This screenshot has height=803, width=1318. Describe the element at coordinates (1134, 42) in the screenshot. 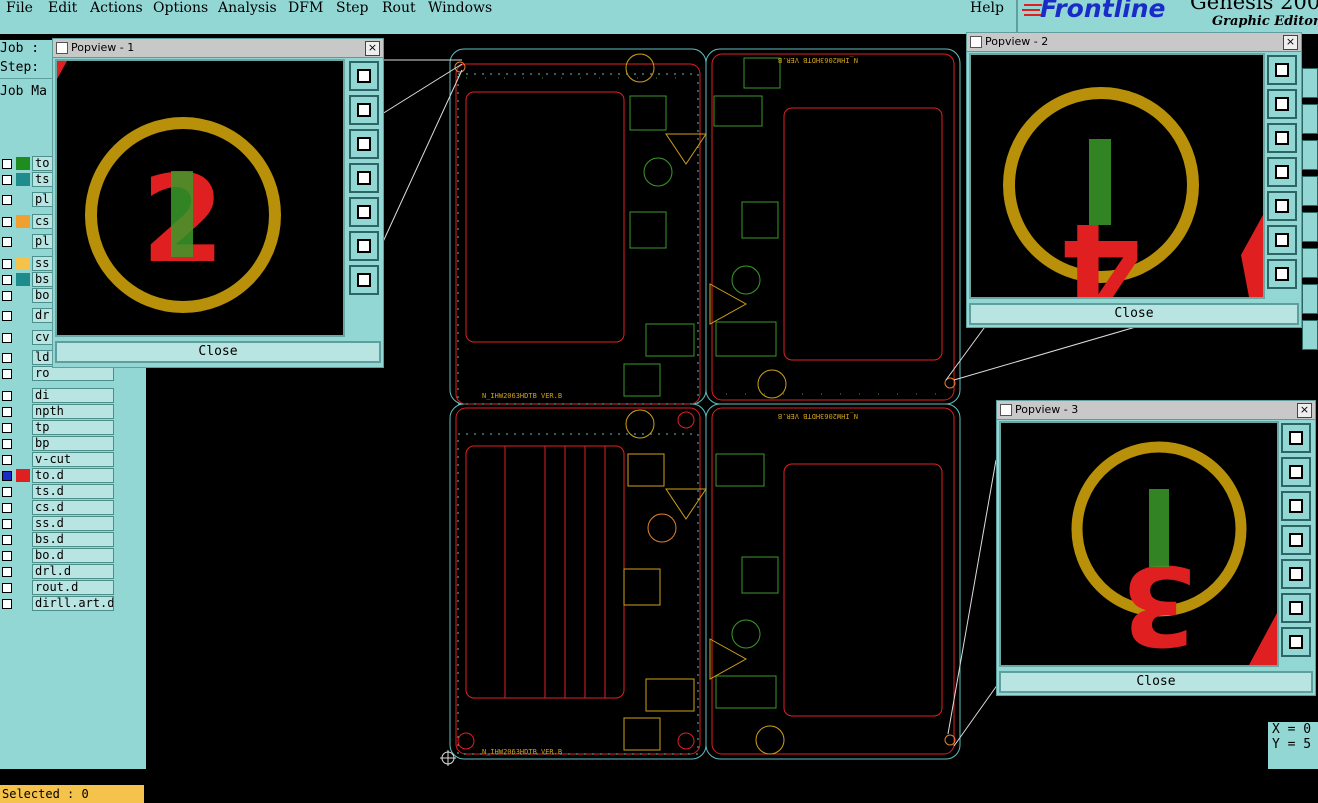

I see `popview-2-titlebar: Popview - 2 ×` at that location.